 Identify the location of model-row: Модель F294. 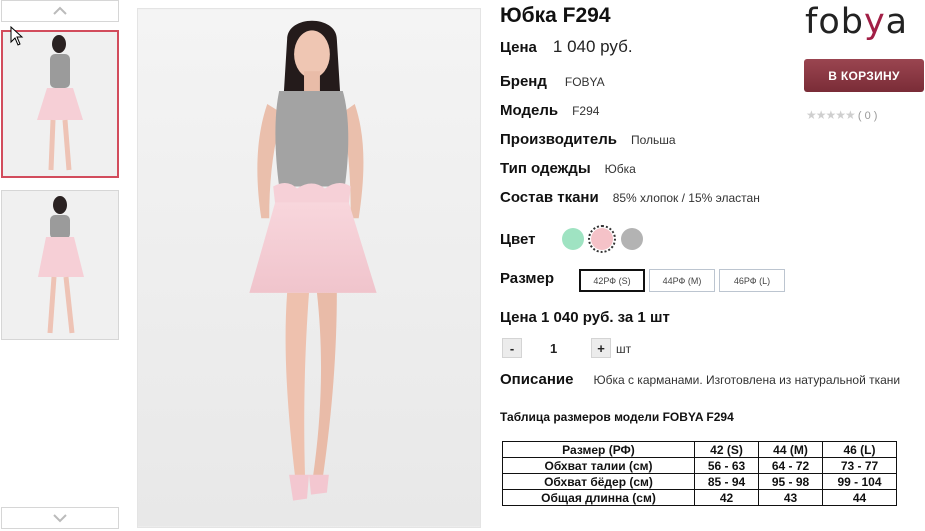
(549, 110).